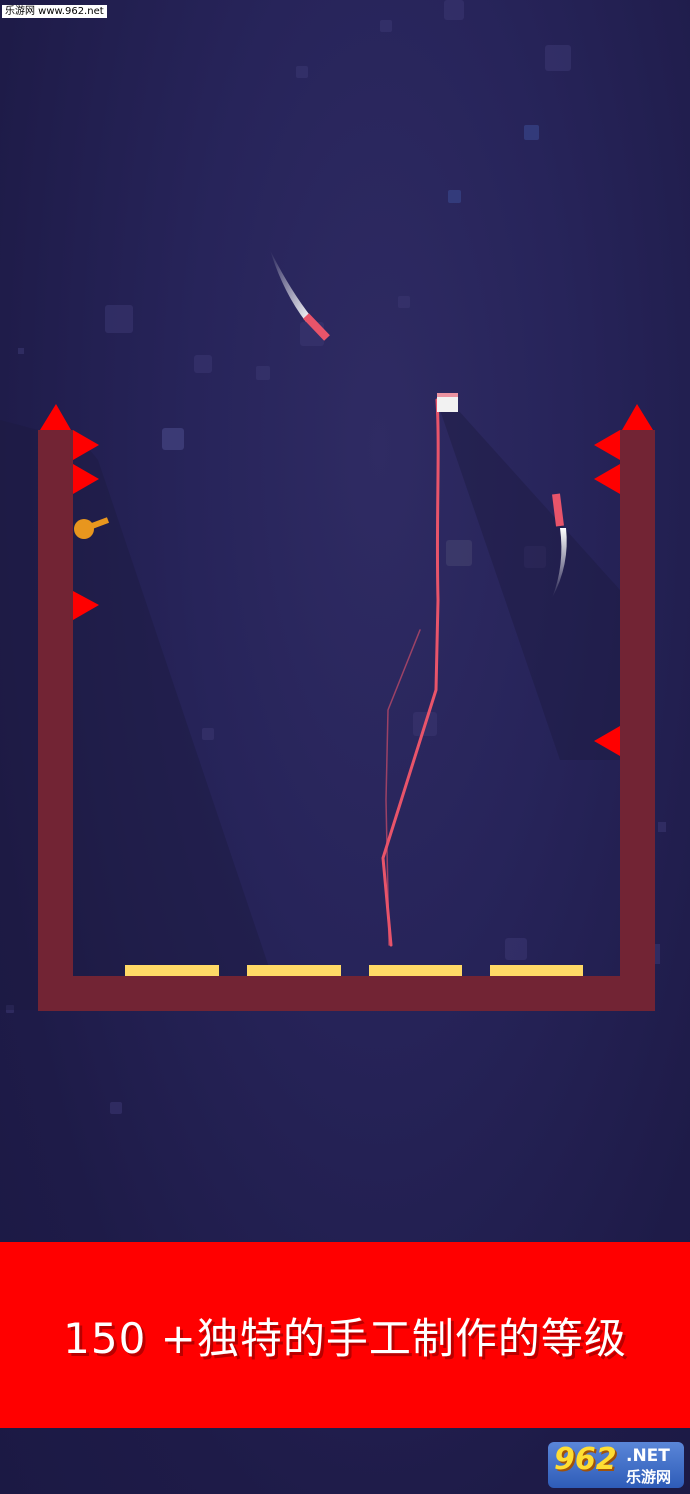 This screenshot has height=1494, width=690. What do you see at coordinates (637, 720) in the screenshot?
I see `right-wall` at bounding box center [637, 720].